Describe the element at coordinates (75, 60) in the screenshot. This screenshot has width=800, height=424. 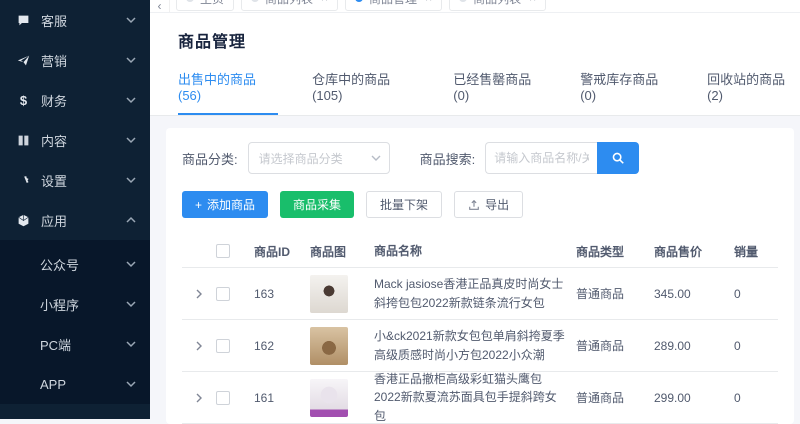
I see `sidebar-item-marketing: 营销` at that location.